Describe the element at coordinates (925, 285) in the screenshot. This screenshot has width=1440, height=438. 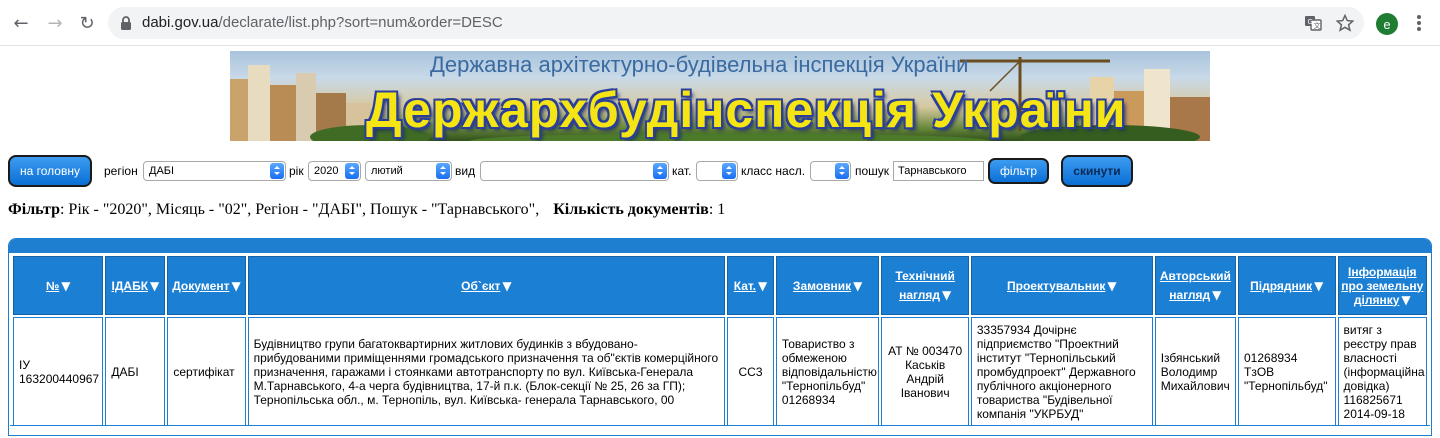
I see `col-header-technical-supervision: Технічний нагляд ▼` at that location.